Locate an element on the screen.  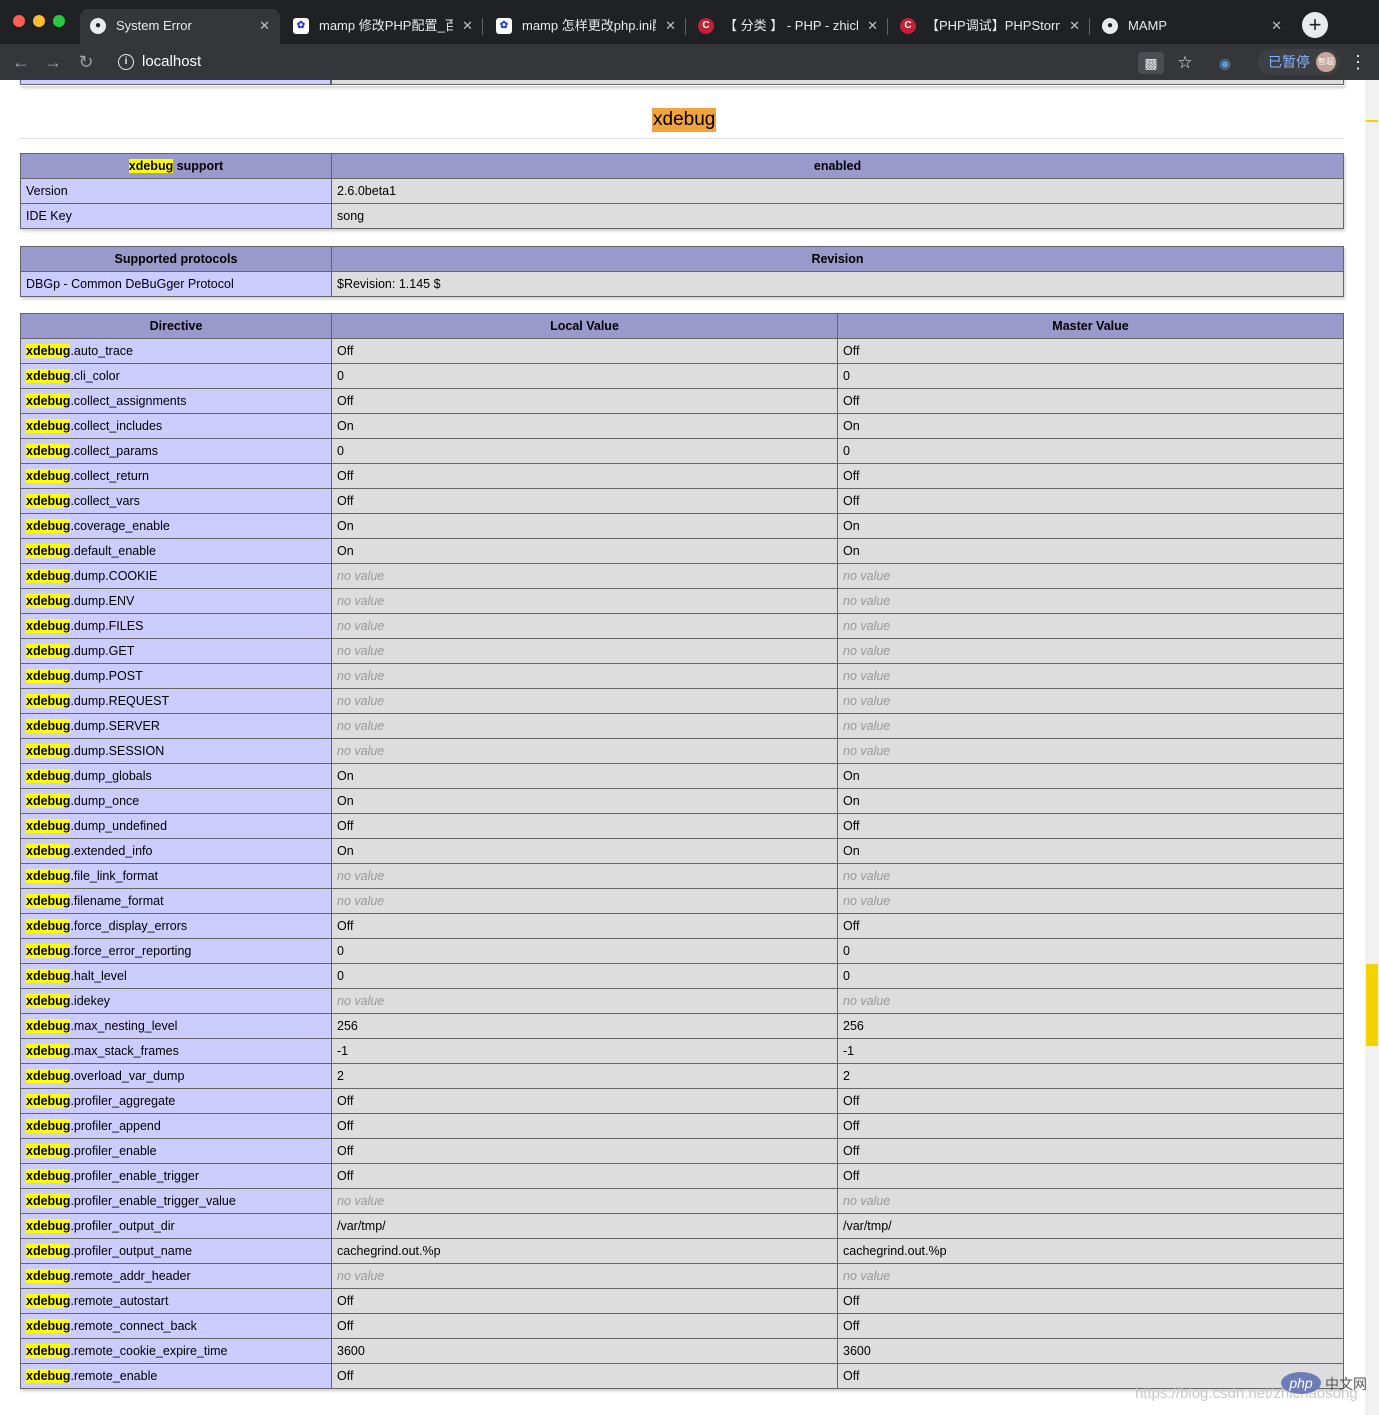
table-row: xdebug.halt_level 0 0 is located at coordinates (682, 976).